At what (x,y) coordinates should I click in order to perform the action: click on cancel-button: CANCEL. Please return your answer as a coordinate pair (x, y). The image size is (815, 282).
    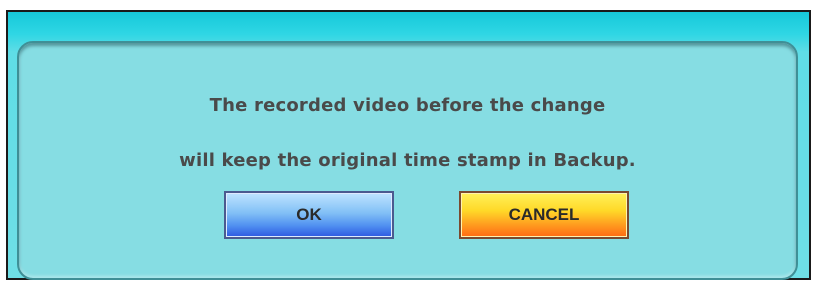
    Looking at the image, I should click on (544, 215).